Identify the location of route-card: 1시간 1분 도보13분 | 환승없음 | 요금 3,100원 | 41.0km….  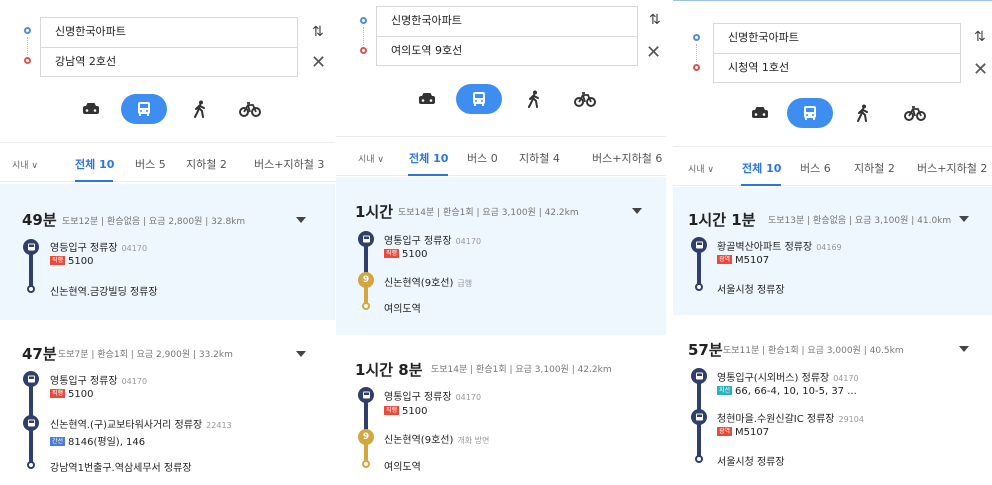
(832, 251).